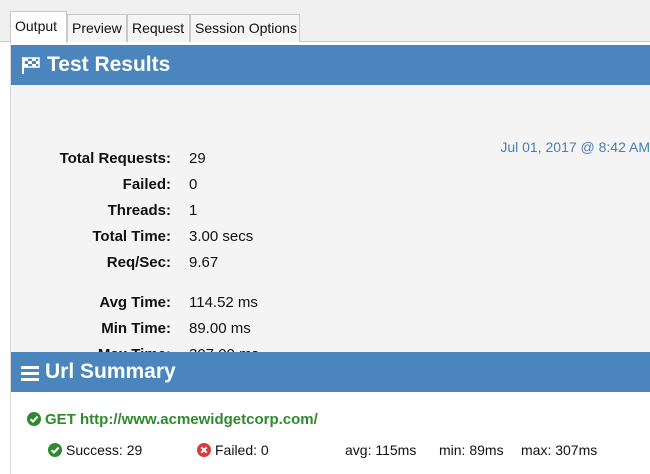  I want to click on stat-label: Total Requests:, so click(115, 158).